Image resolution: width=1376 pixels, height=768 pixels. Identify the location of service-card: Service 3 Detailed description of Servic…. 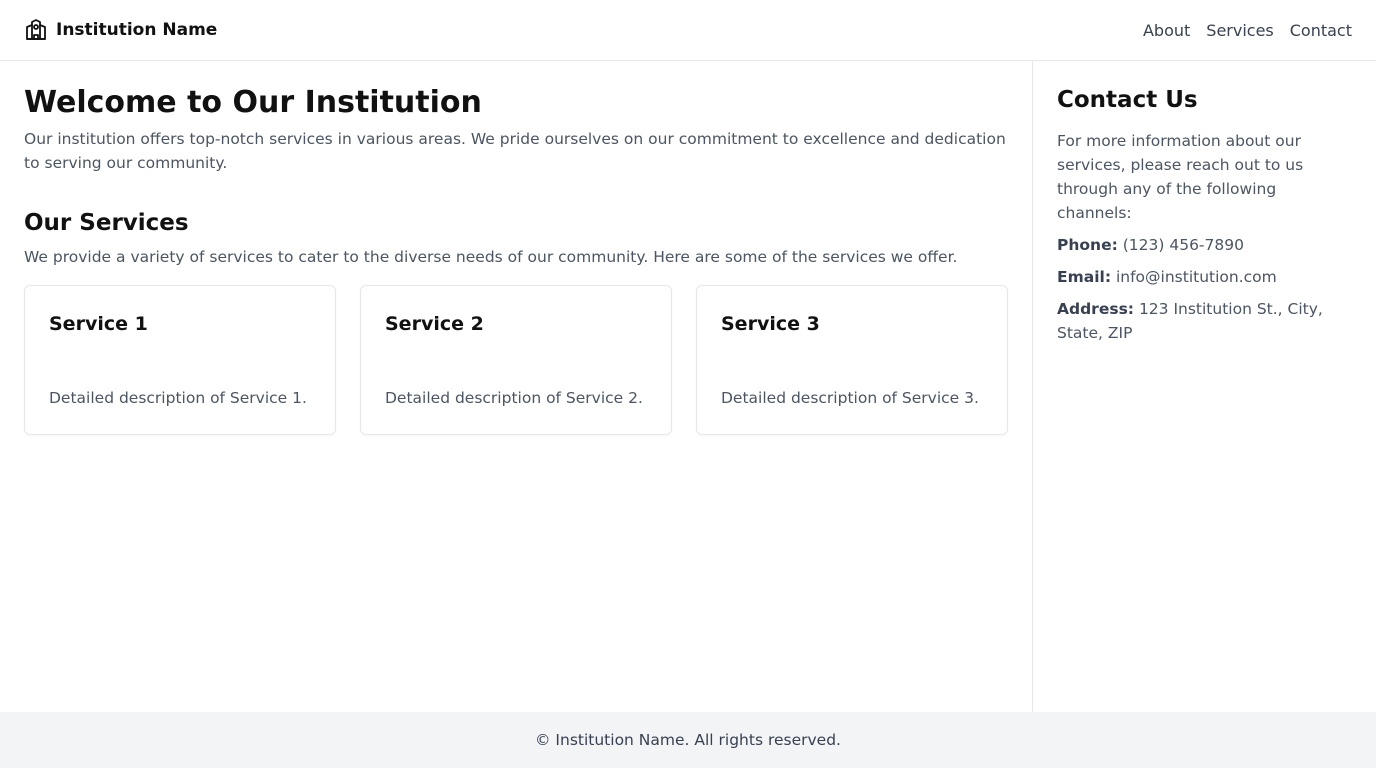
(852, 360).